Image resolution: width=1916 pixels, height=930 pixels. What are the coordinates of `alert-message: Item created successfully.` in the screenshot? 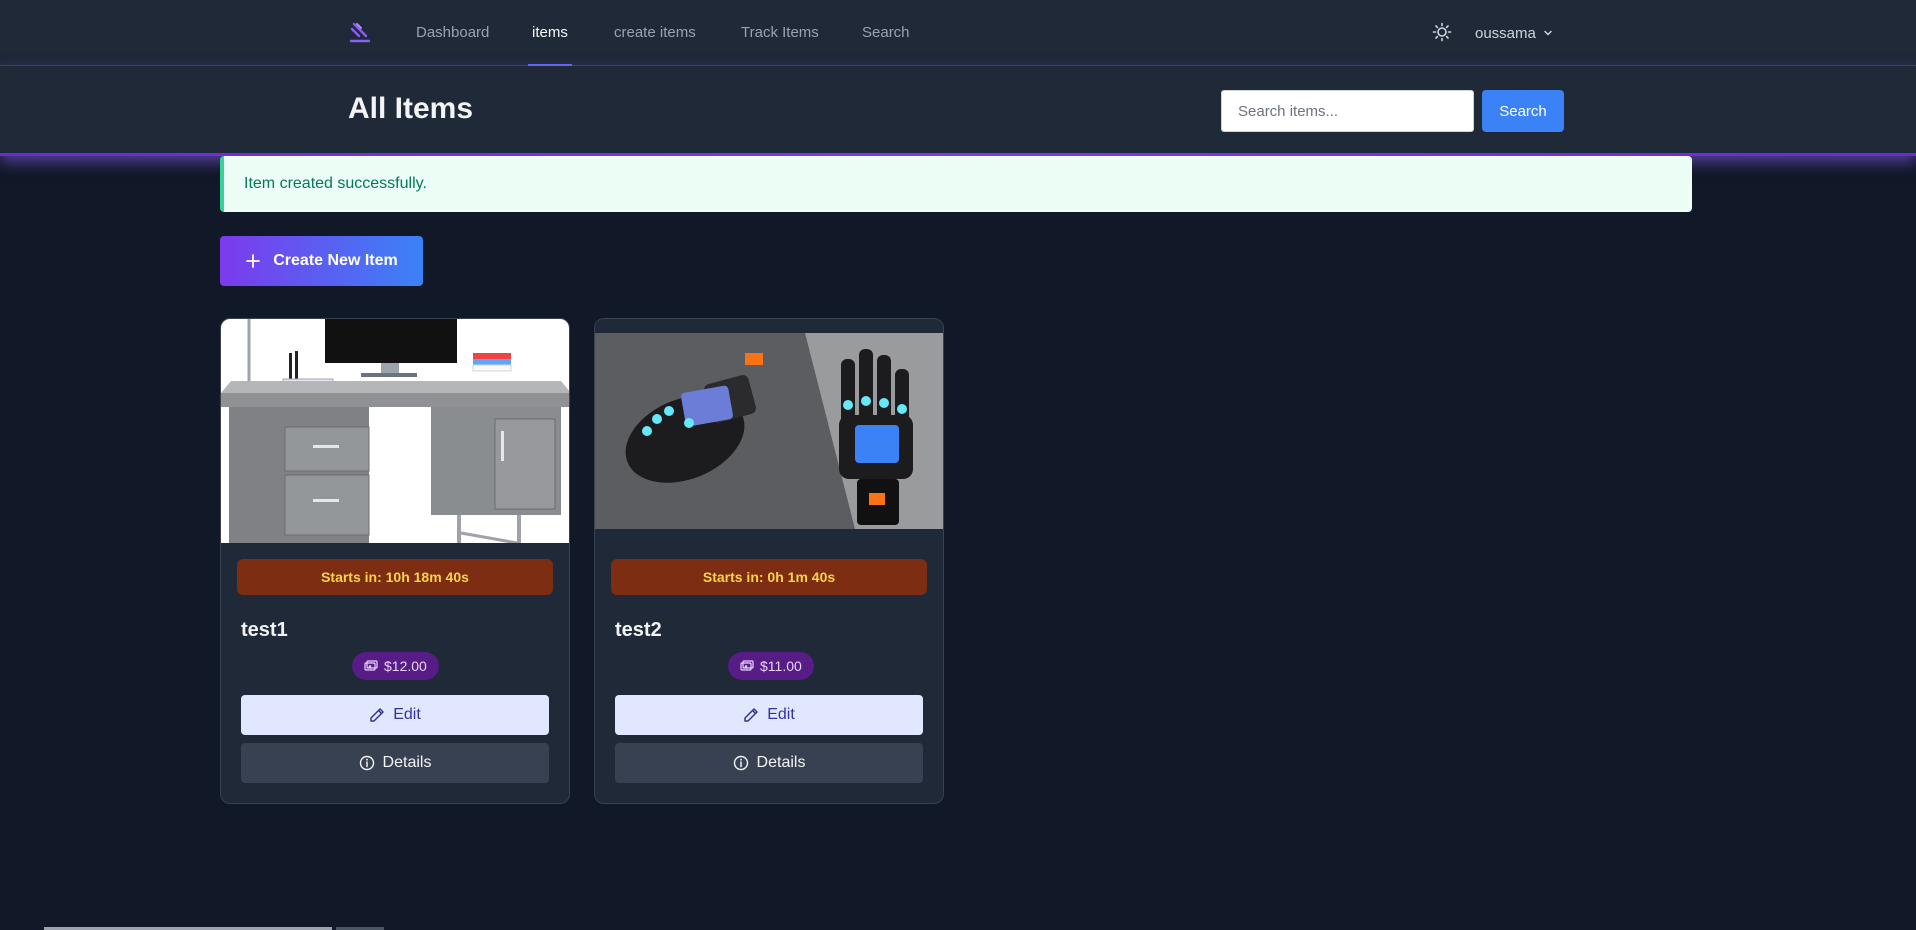 It's located at (335, 183).